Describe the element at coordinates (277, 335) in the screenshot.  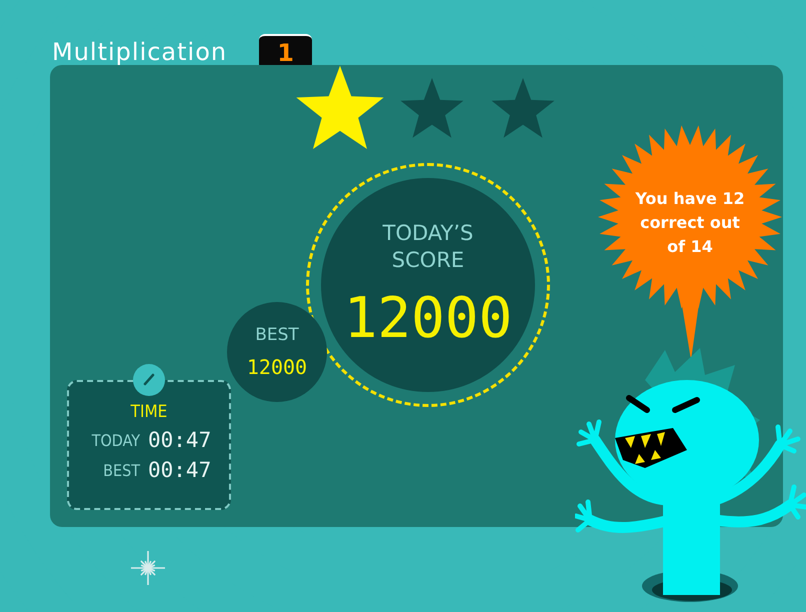
I see `best-label: BEST` at that location.